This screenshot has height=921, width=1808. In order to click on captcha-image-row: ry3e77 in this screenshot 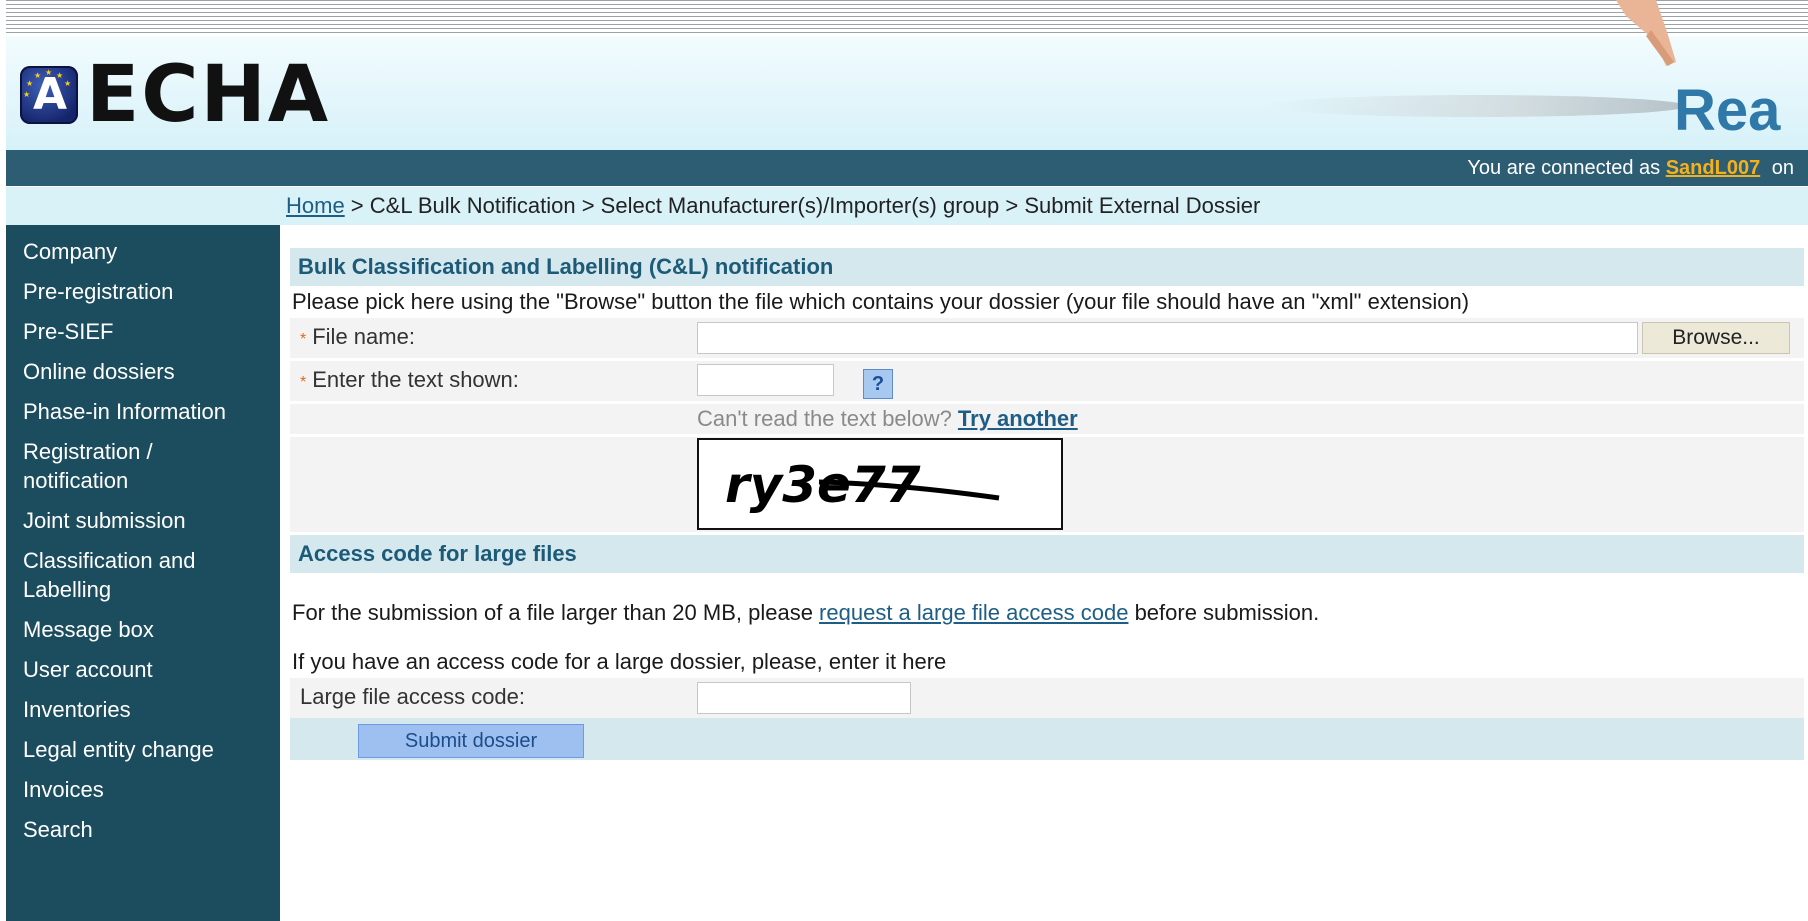, I will do `click(1047, 484)`.